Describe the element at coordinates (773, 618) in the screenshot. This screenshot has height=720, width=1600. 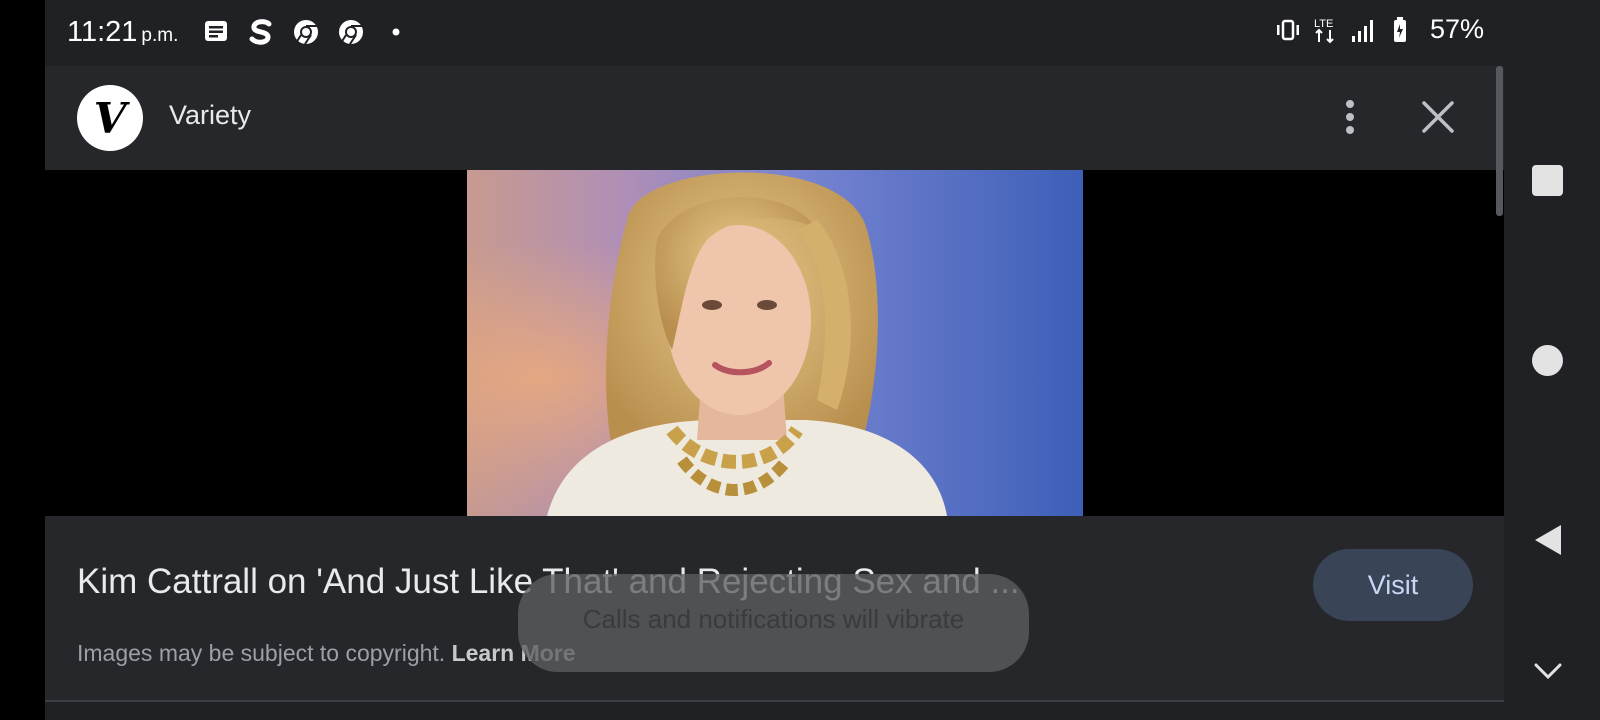
I see `toast-text: Calls and notifications will vibrate` at that location.